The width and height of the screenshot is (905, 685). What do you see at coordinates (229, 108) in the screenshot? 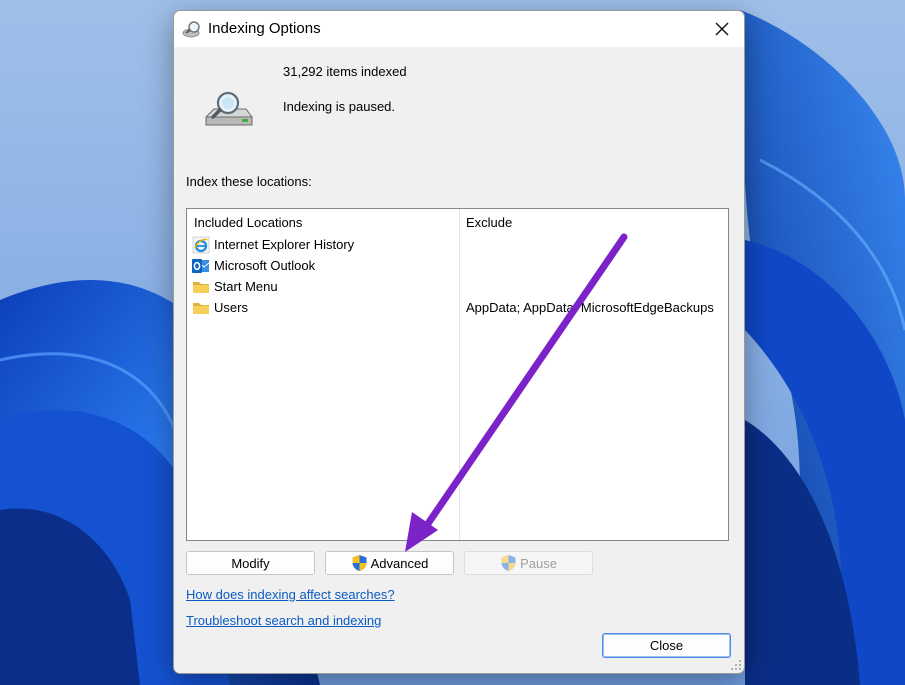
I see `indexing-drive-icon` at bounding box center [229, 108].